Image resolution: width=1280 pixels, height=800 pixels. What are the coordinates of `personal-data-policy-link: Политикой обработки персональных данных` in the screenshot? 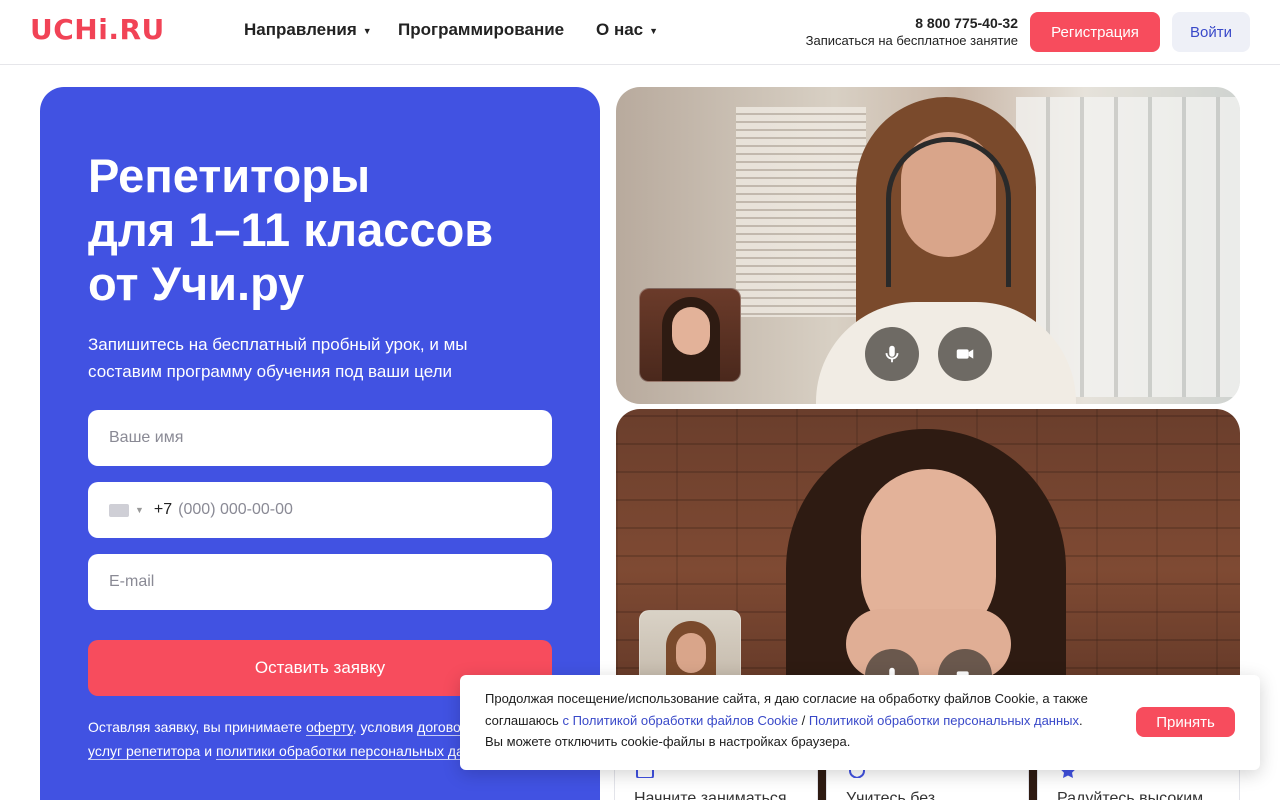 It's located at (944, 720).